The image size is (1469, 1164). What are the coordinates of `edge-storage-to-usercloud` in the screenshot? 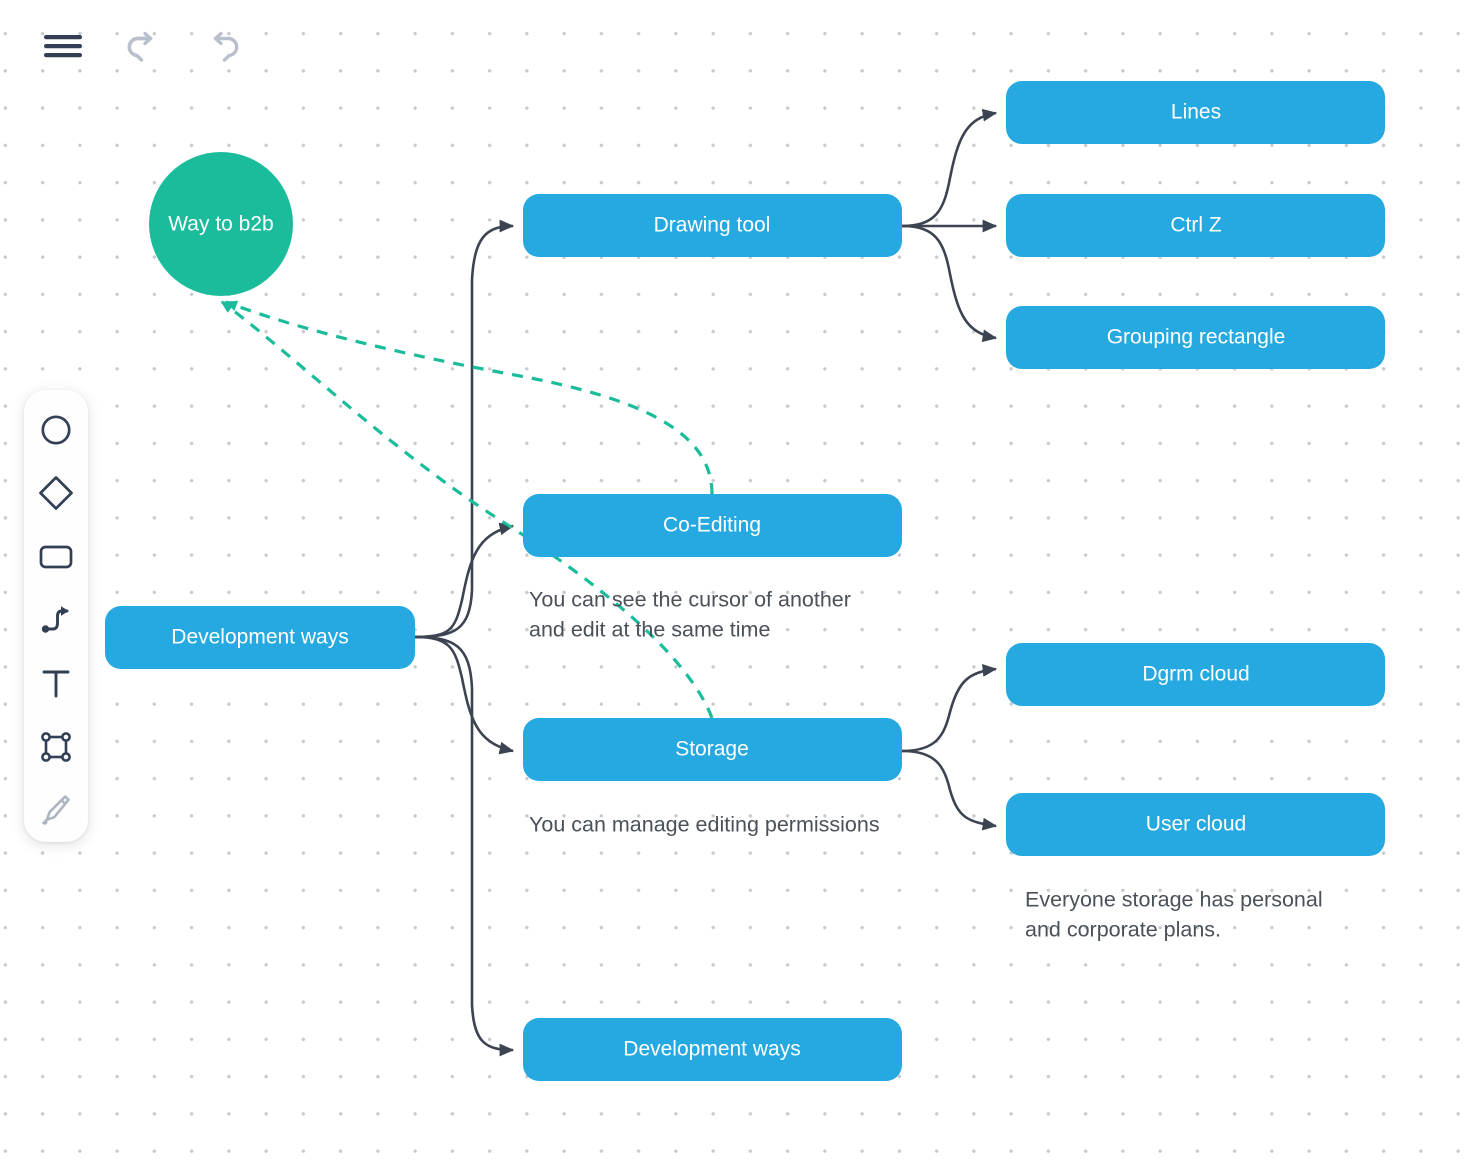 It's located at (949, 790).